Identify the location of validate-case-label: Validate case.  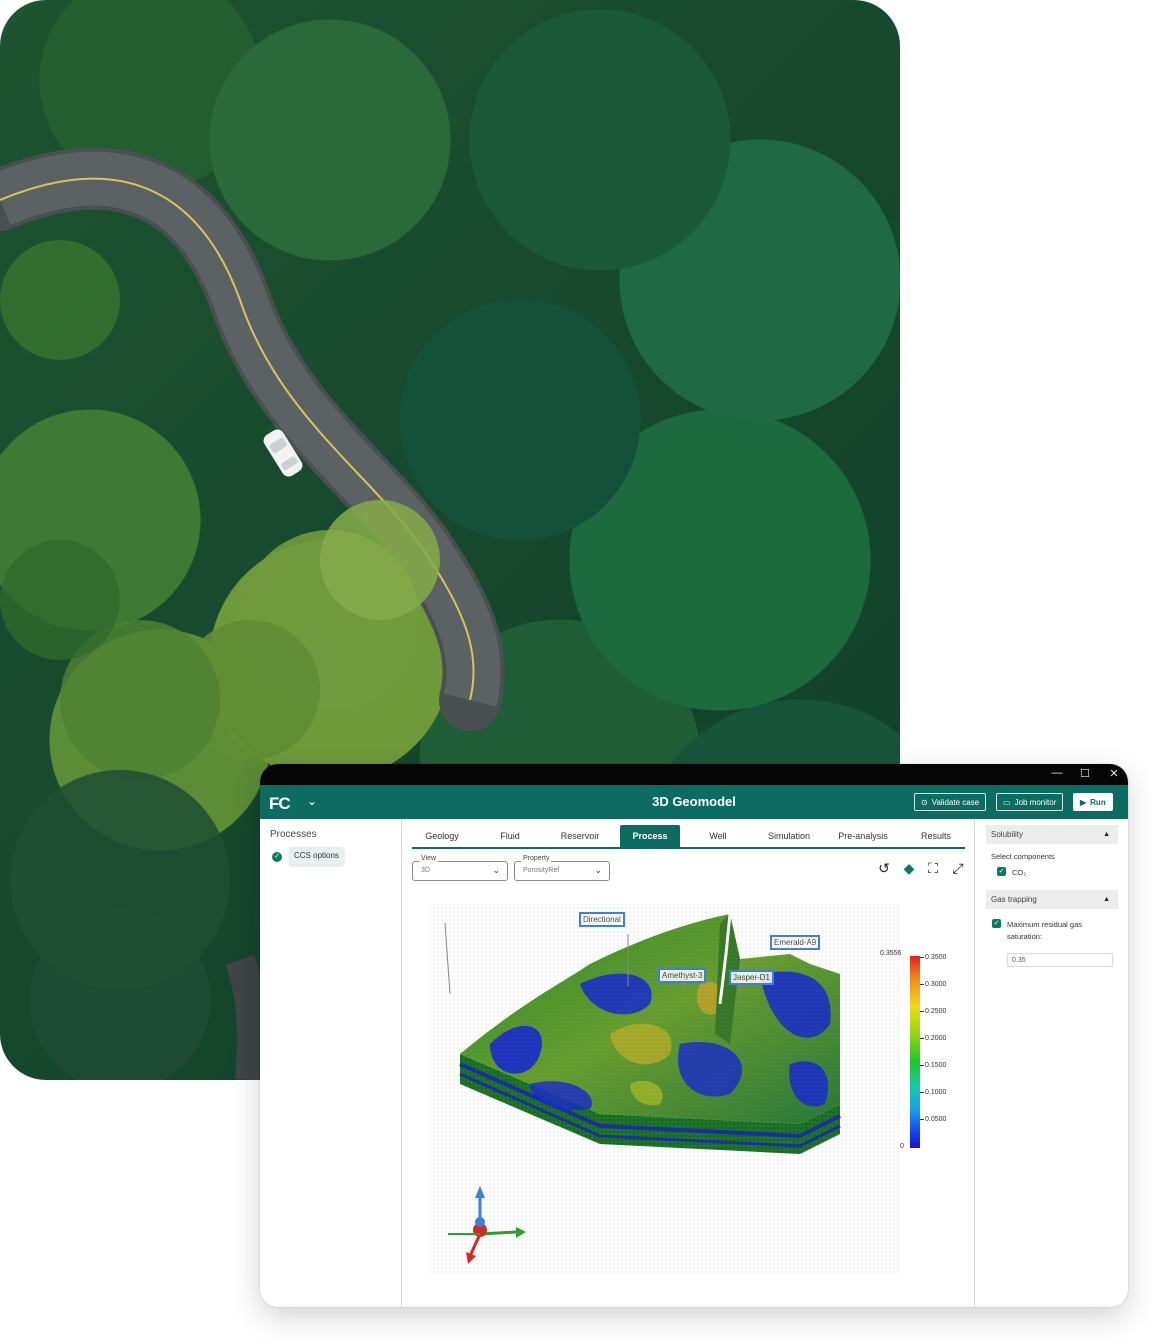
(955, 802).